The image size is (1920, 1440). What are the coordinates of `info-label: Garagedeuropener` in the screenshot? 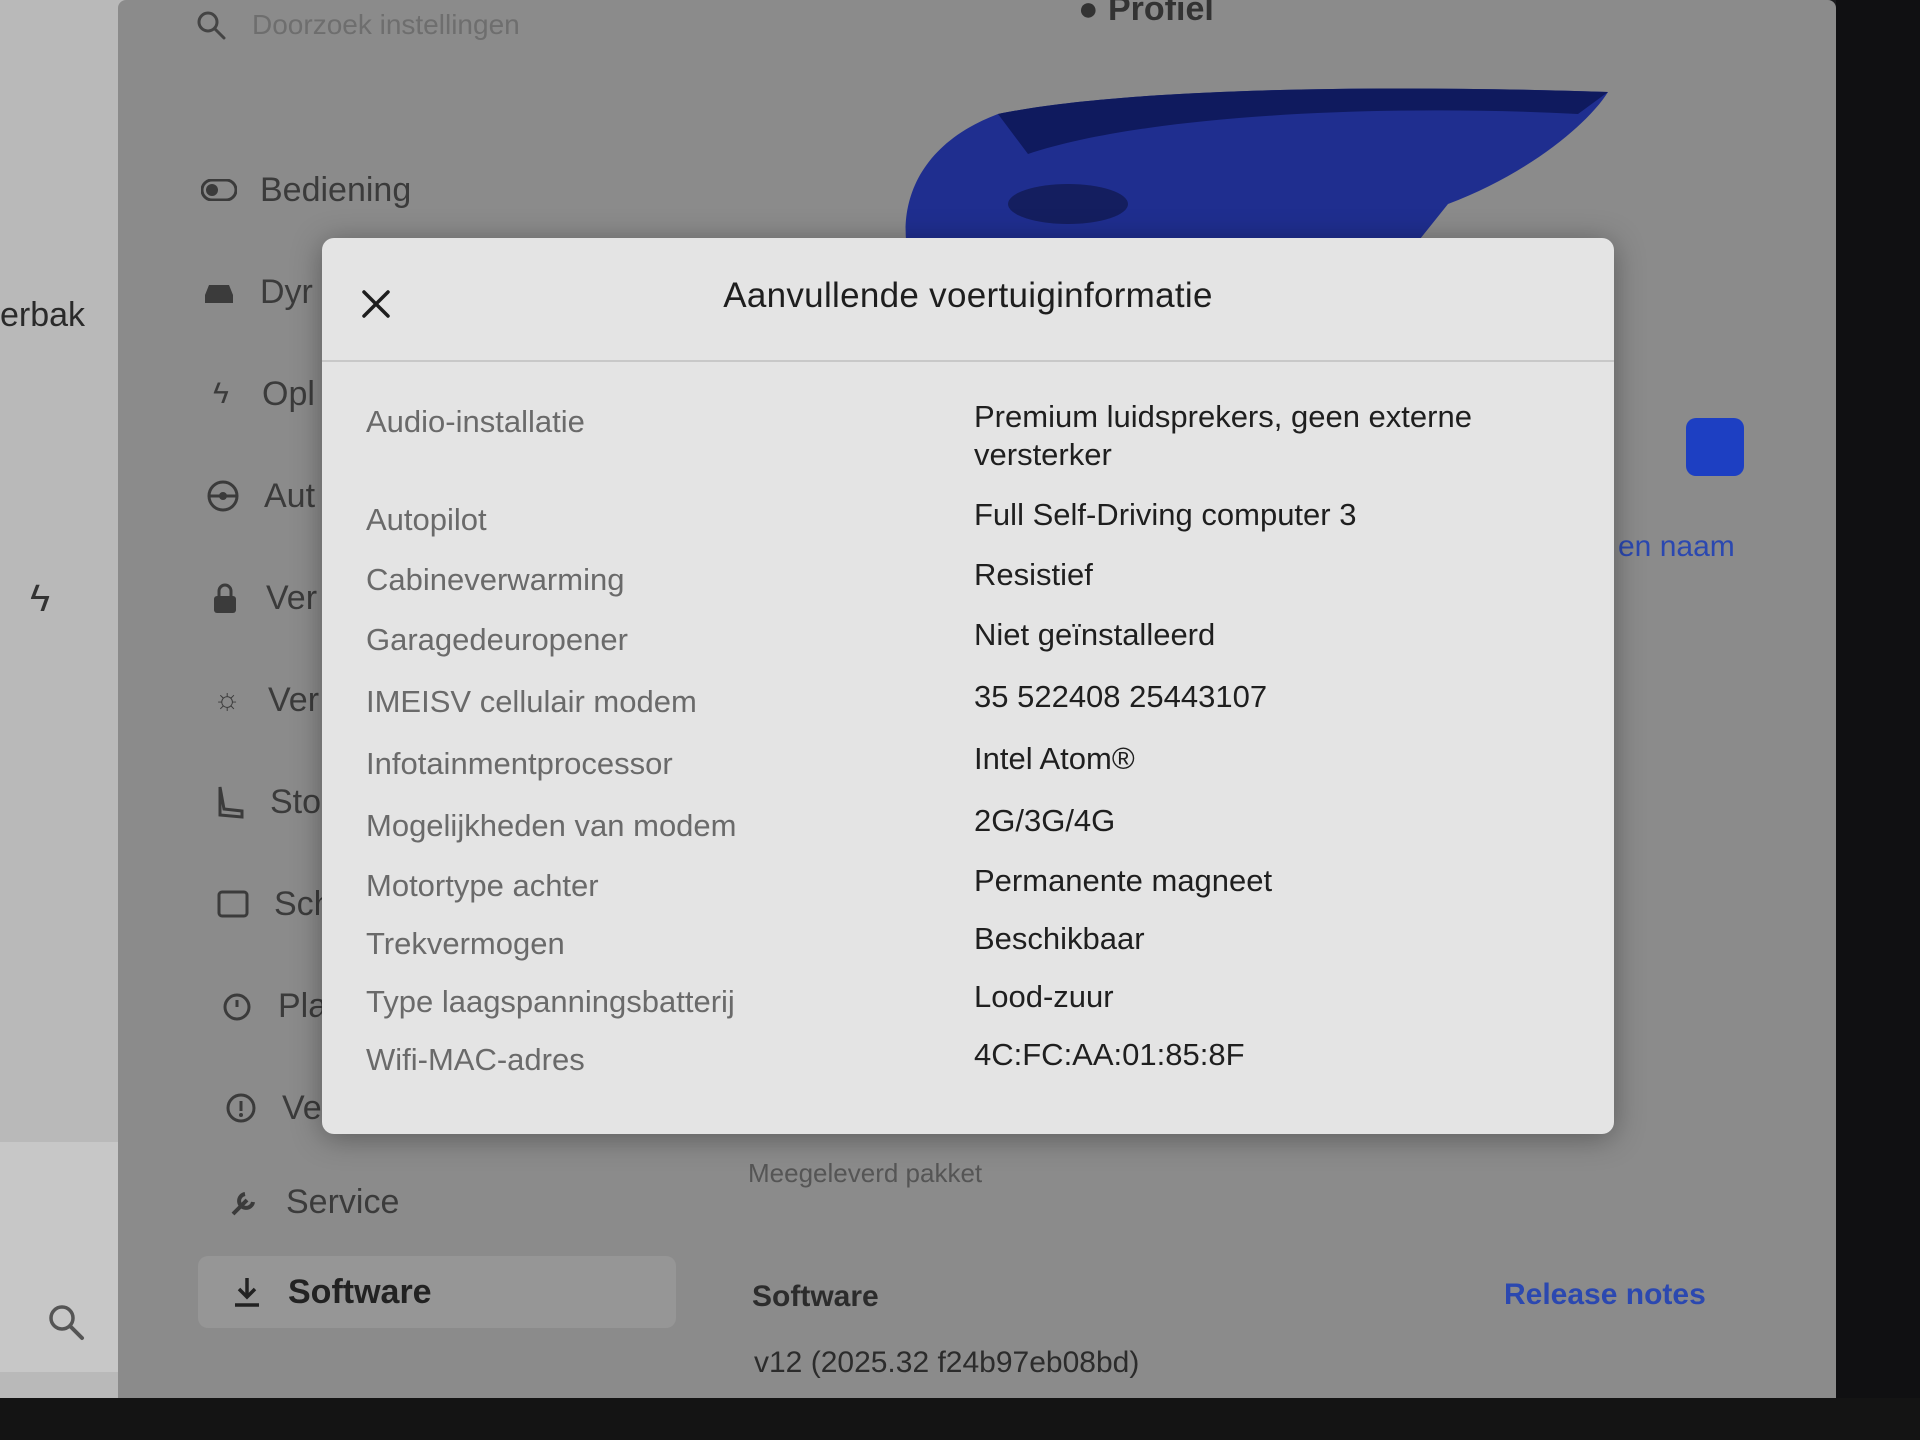 It's located at (497, 639).